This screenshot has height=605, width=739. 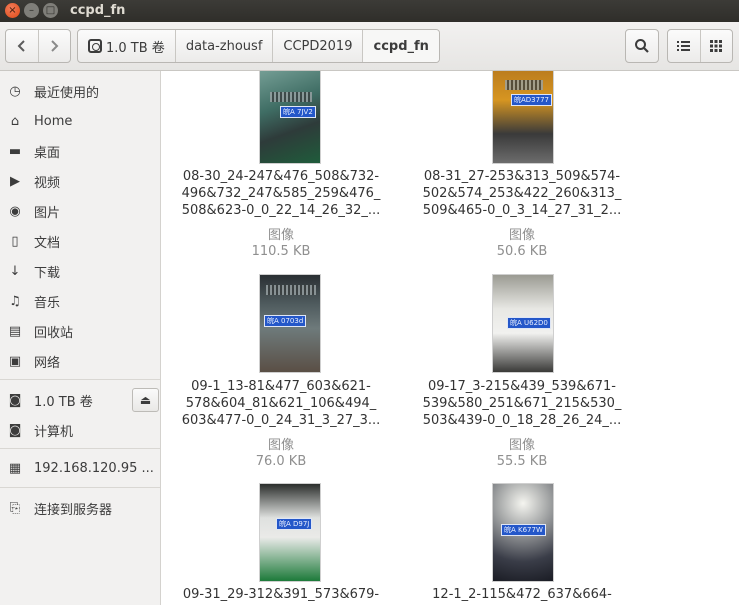 What do you see at coordinates (522, 176) in the screenshot?
I see `file-name-line: 08-31_27-253&313_509&574-` at bounding box center [522, 176].